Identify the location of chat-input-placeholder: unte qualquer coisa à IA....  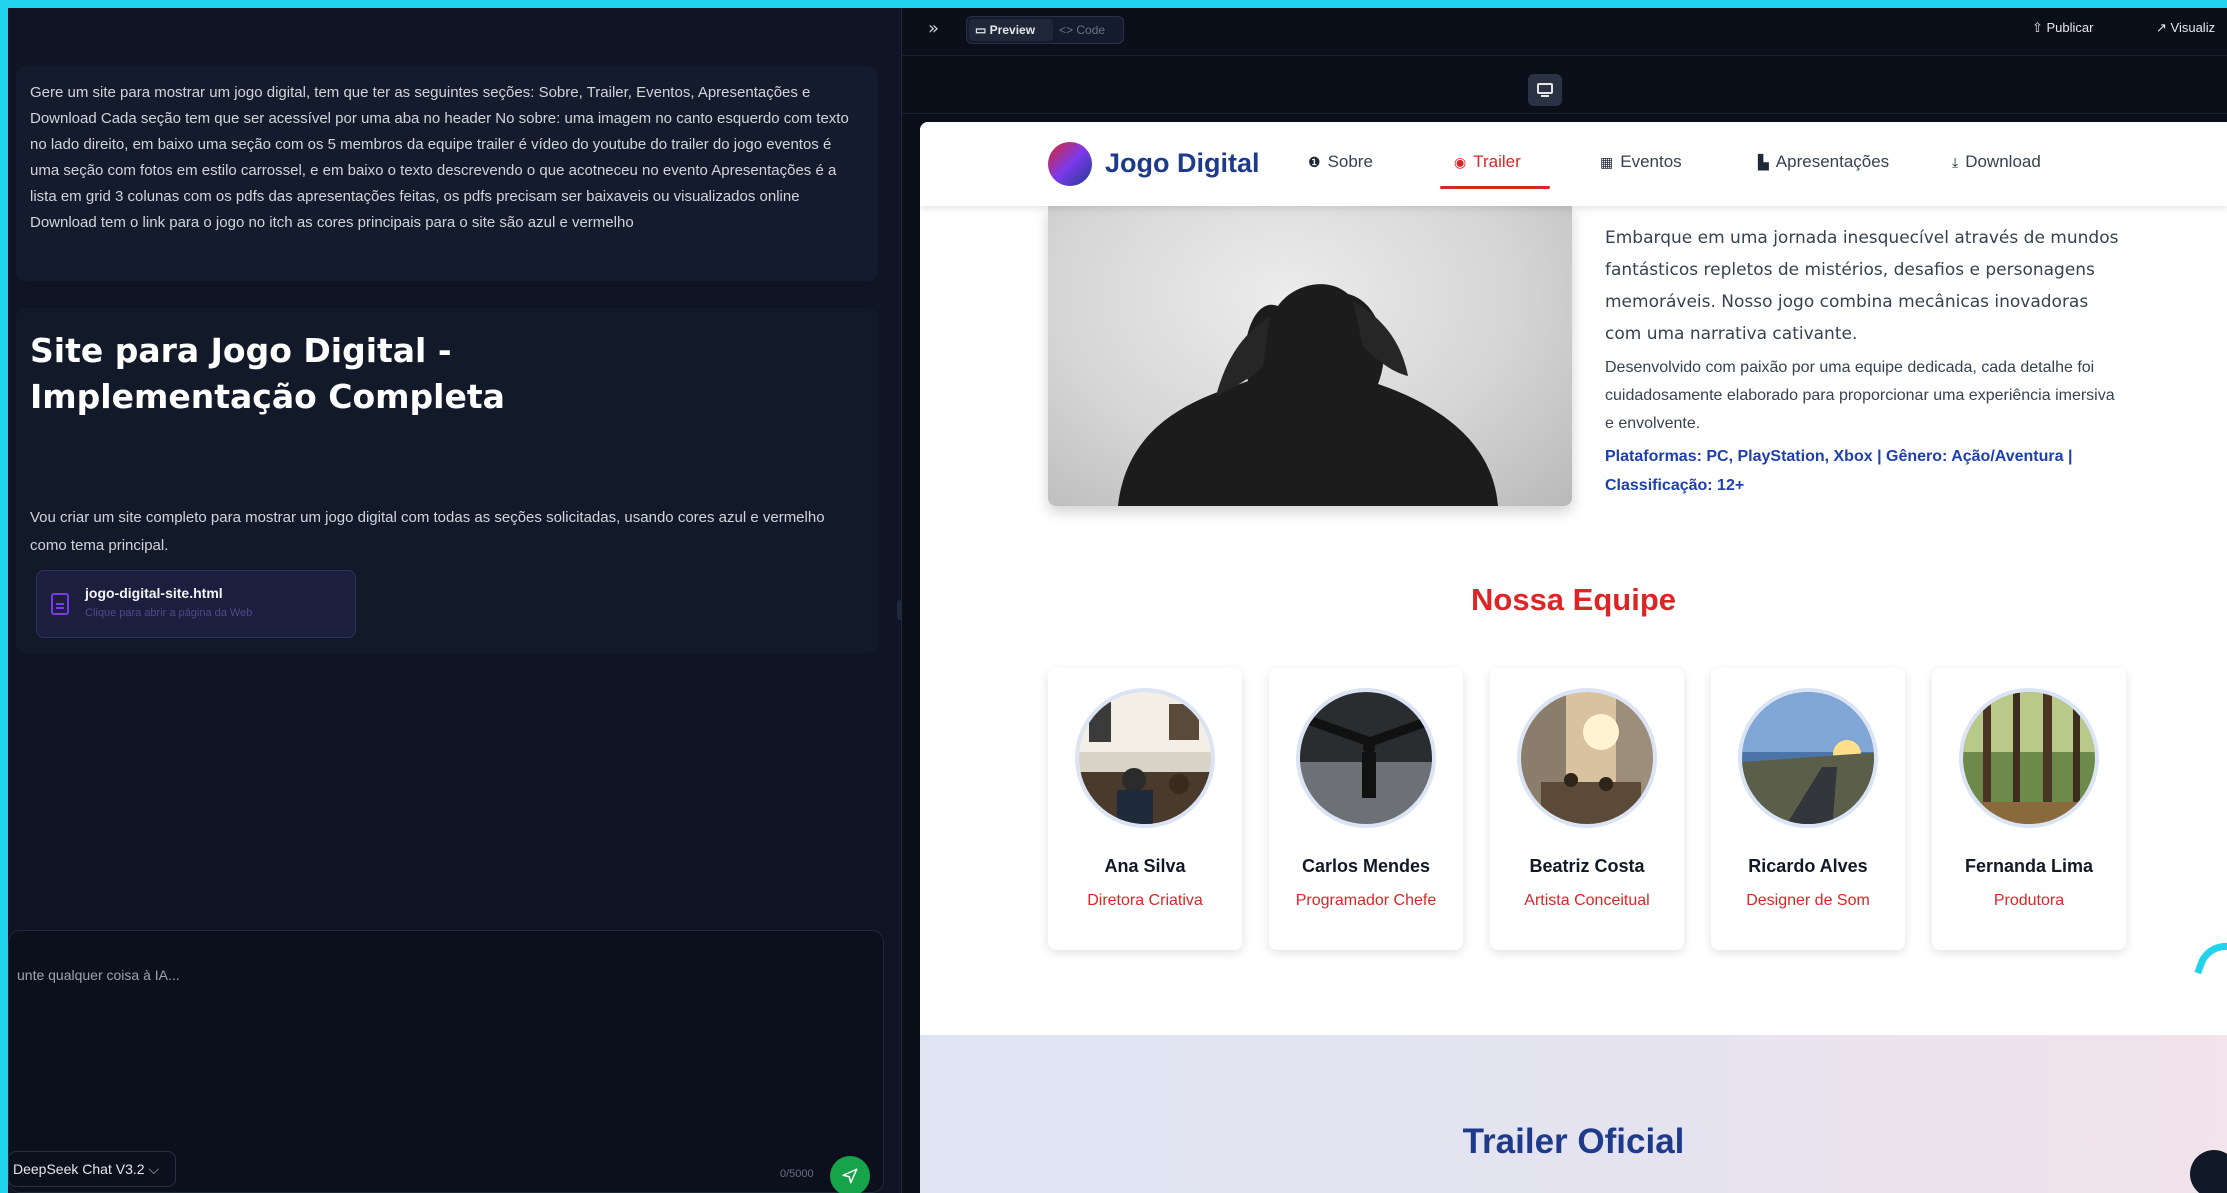
(98, 975).